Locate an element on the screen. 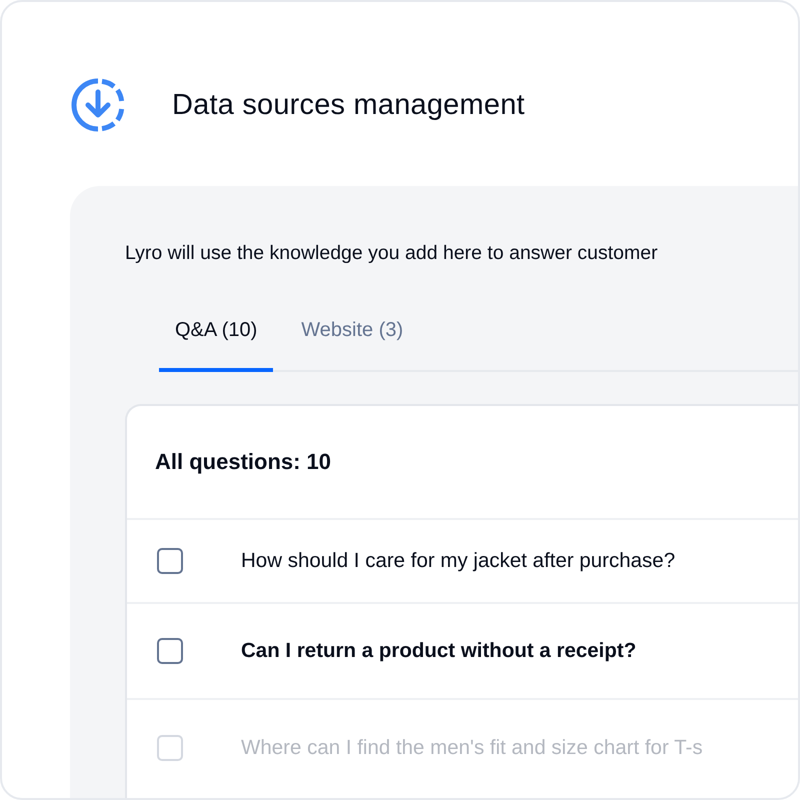 The width and height of the screenshot is (800, 800). tab: Website (3) is located at coordinates (352, 338).